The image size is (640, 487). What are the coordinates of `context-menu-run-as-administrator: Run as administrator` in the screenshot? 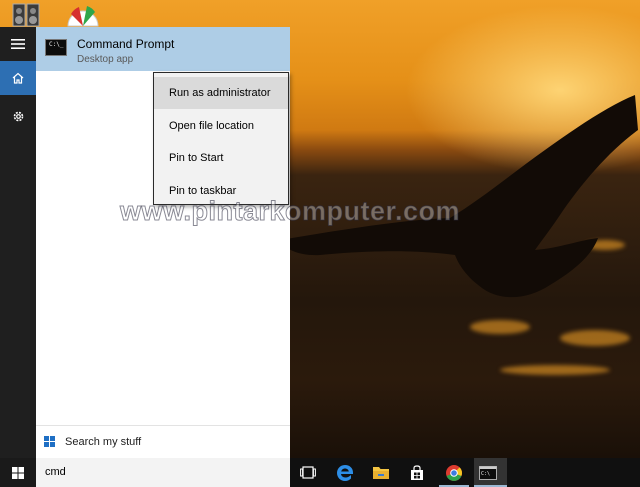 It's located at (221, 93).